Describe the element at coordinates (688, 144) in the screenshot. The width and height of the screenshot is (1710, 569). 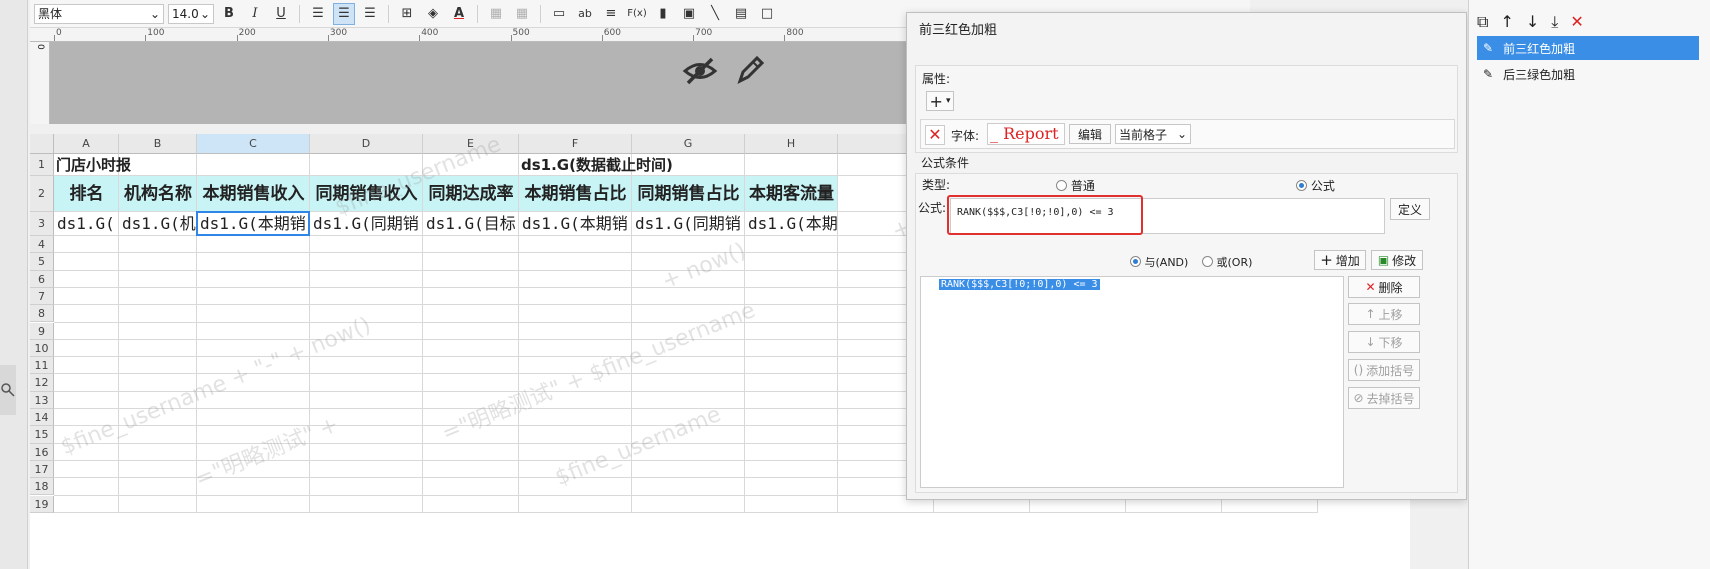
I see `column-header-g: G` at that location.